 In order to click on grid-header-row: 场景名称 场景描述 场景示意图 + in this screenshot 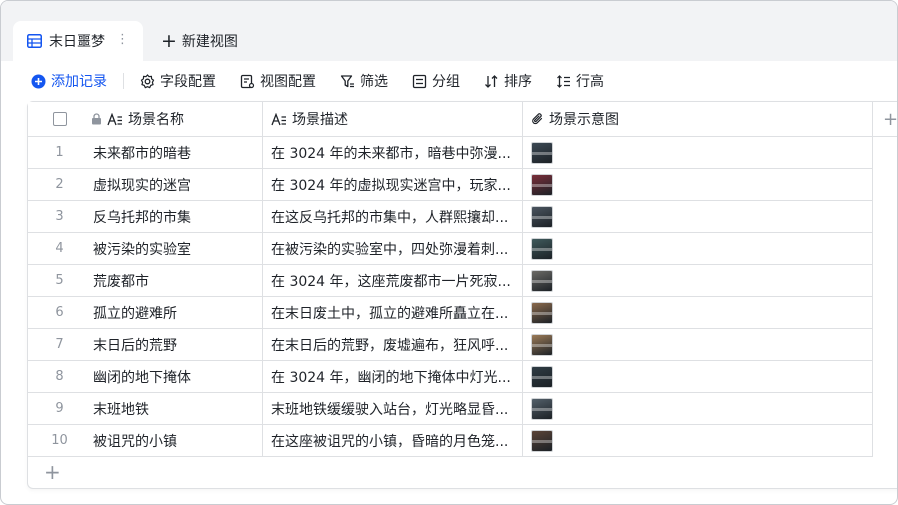, I will do `click(462, 119)`.